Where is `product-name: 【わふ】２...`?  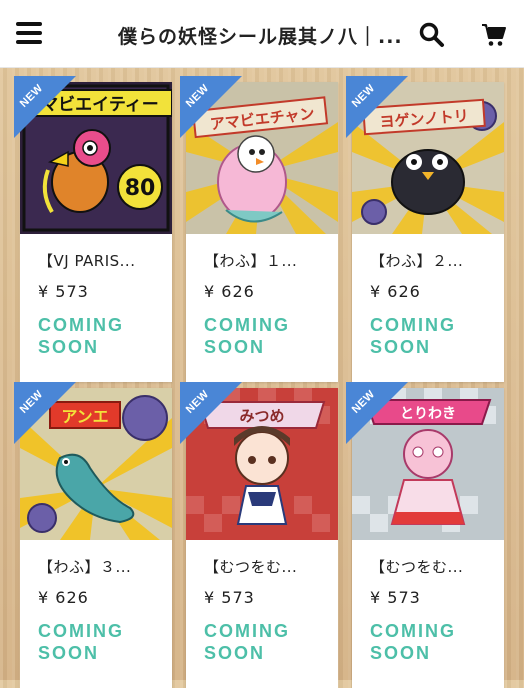
product-name: 【わふ】２... is located at coordinates (435, 260).